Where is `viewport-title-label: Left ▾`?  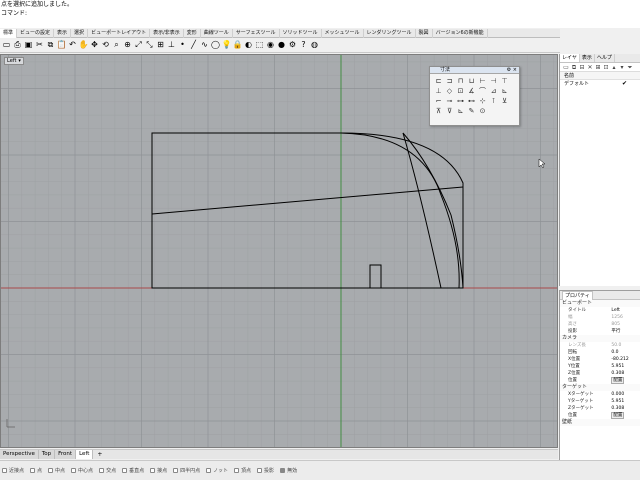
viewport-title-label: Left ▾ is located at coordinates (14, 61).